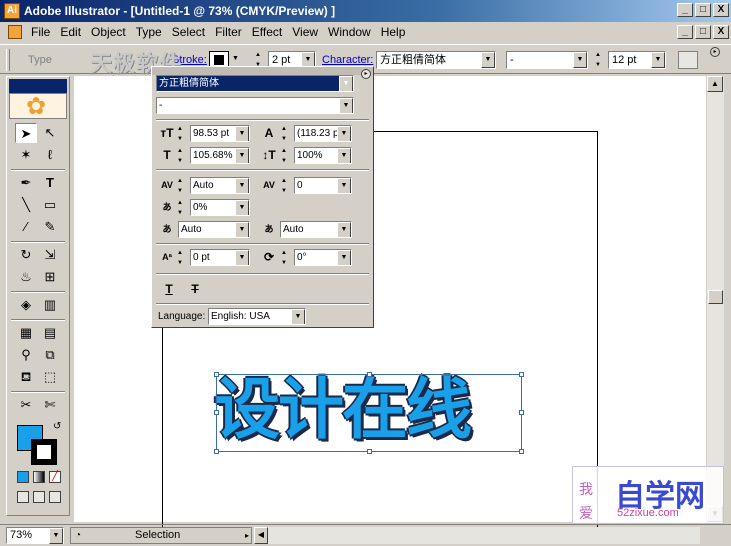  I want to click on handle-top-left, so click(216, 374).